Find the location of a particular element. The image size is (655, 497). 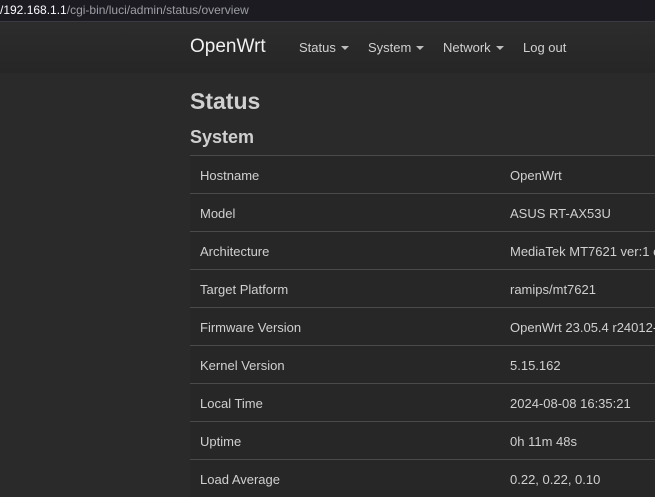

menu-logout: Log out is located at coordinates (544, 48).